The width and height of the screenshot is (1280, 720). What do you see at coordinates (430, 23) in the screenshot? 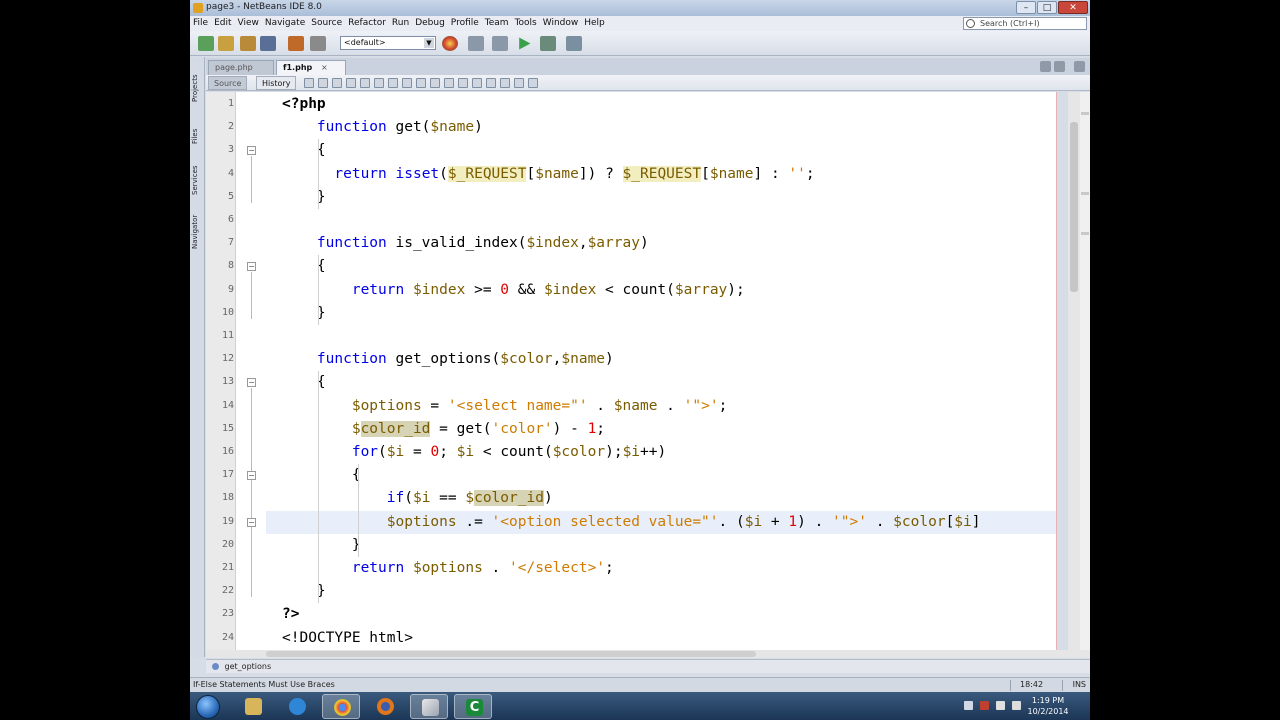
I see `menu-debug: Debug` at bounding box center [430, 23].